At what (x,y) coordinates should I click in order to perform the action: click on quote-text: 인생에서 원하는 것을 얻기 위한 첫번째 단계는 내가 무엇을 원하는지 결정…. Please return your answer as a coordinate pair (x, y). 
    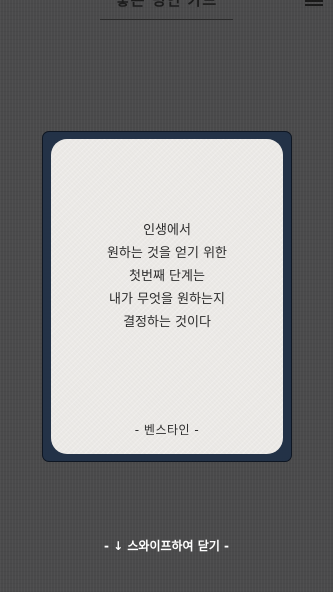
    Looking at the image, I should click on (167, 276).